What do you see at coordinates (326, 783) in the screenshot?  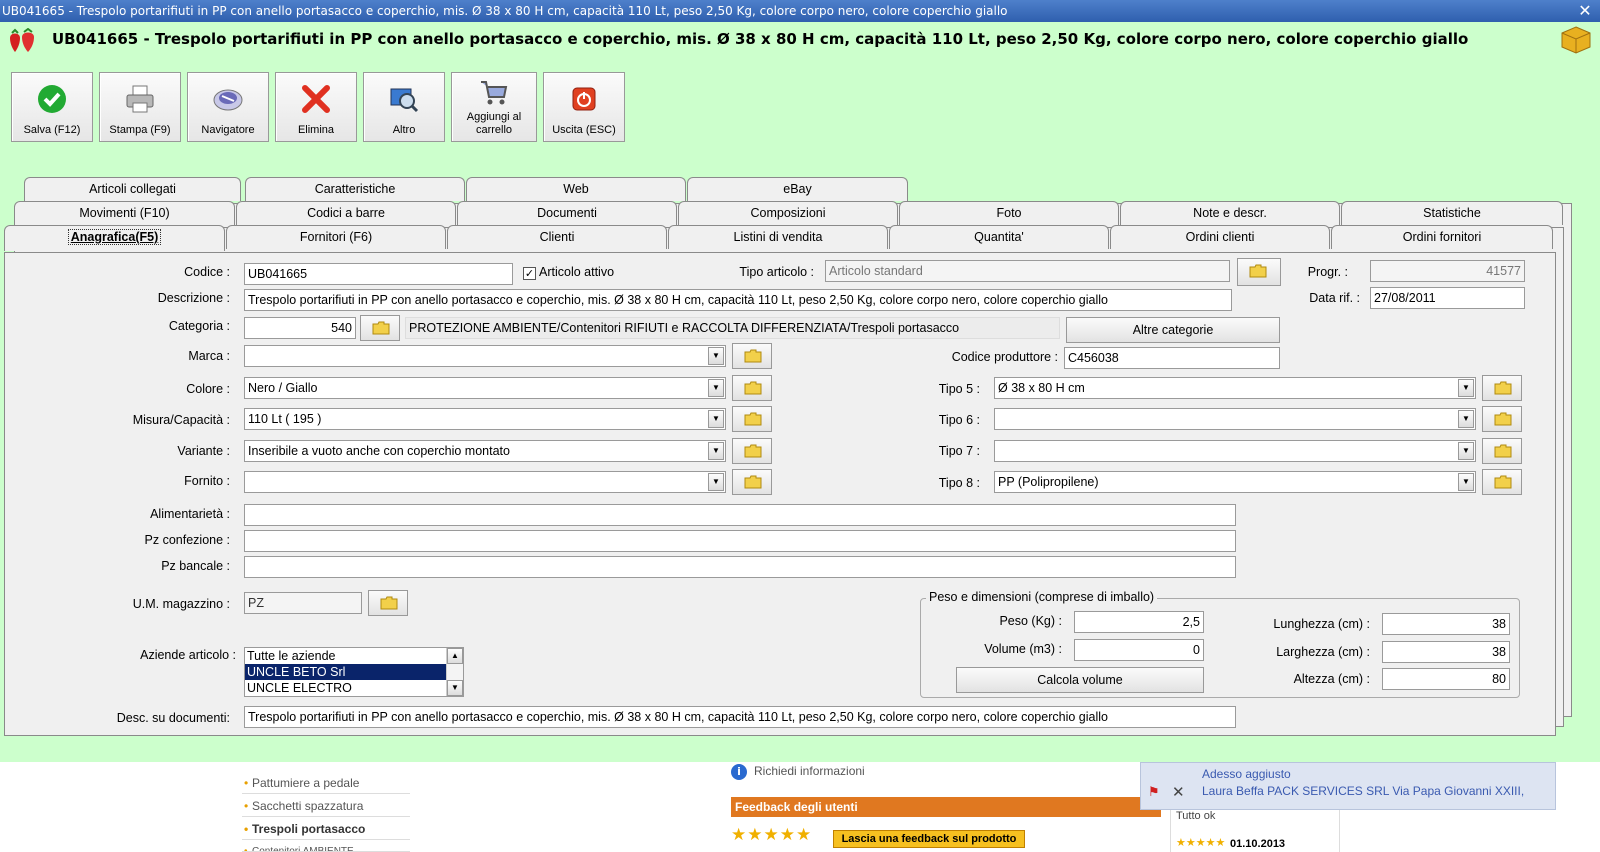 I see `sidebar-item-pattumiere: Pattumiere a pedale` at bounding box center [326, 783].